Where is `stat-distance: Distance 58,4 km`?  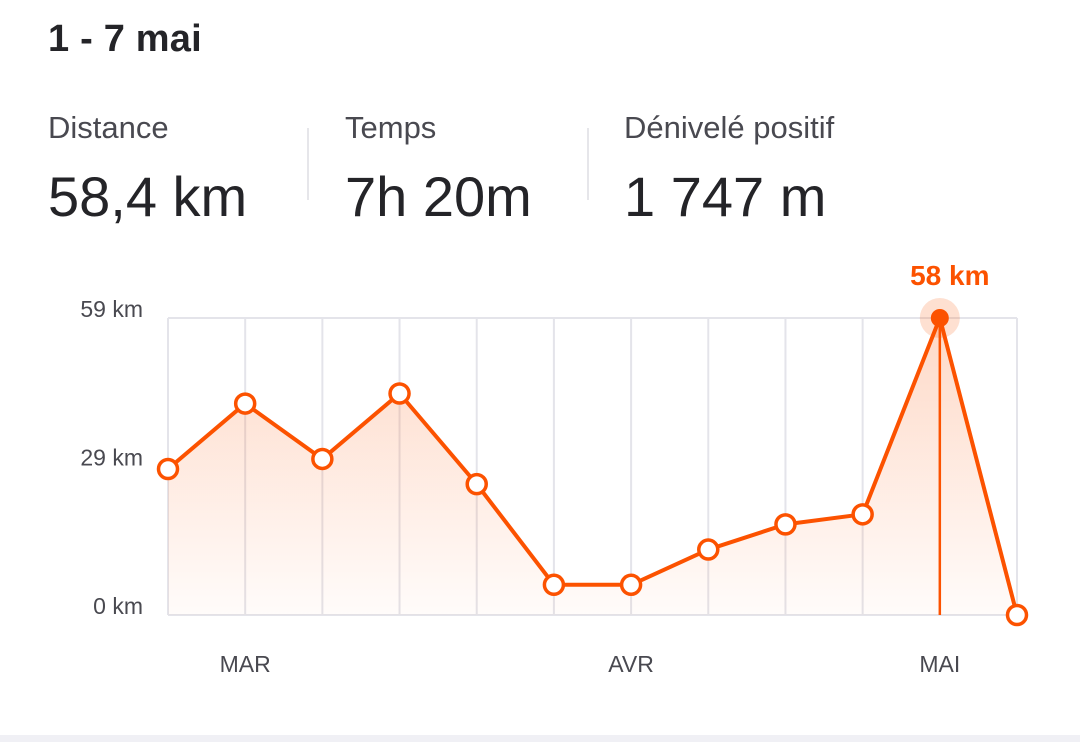
stat-distance: Distance 58,4 km is located at coordinates (147, 169).